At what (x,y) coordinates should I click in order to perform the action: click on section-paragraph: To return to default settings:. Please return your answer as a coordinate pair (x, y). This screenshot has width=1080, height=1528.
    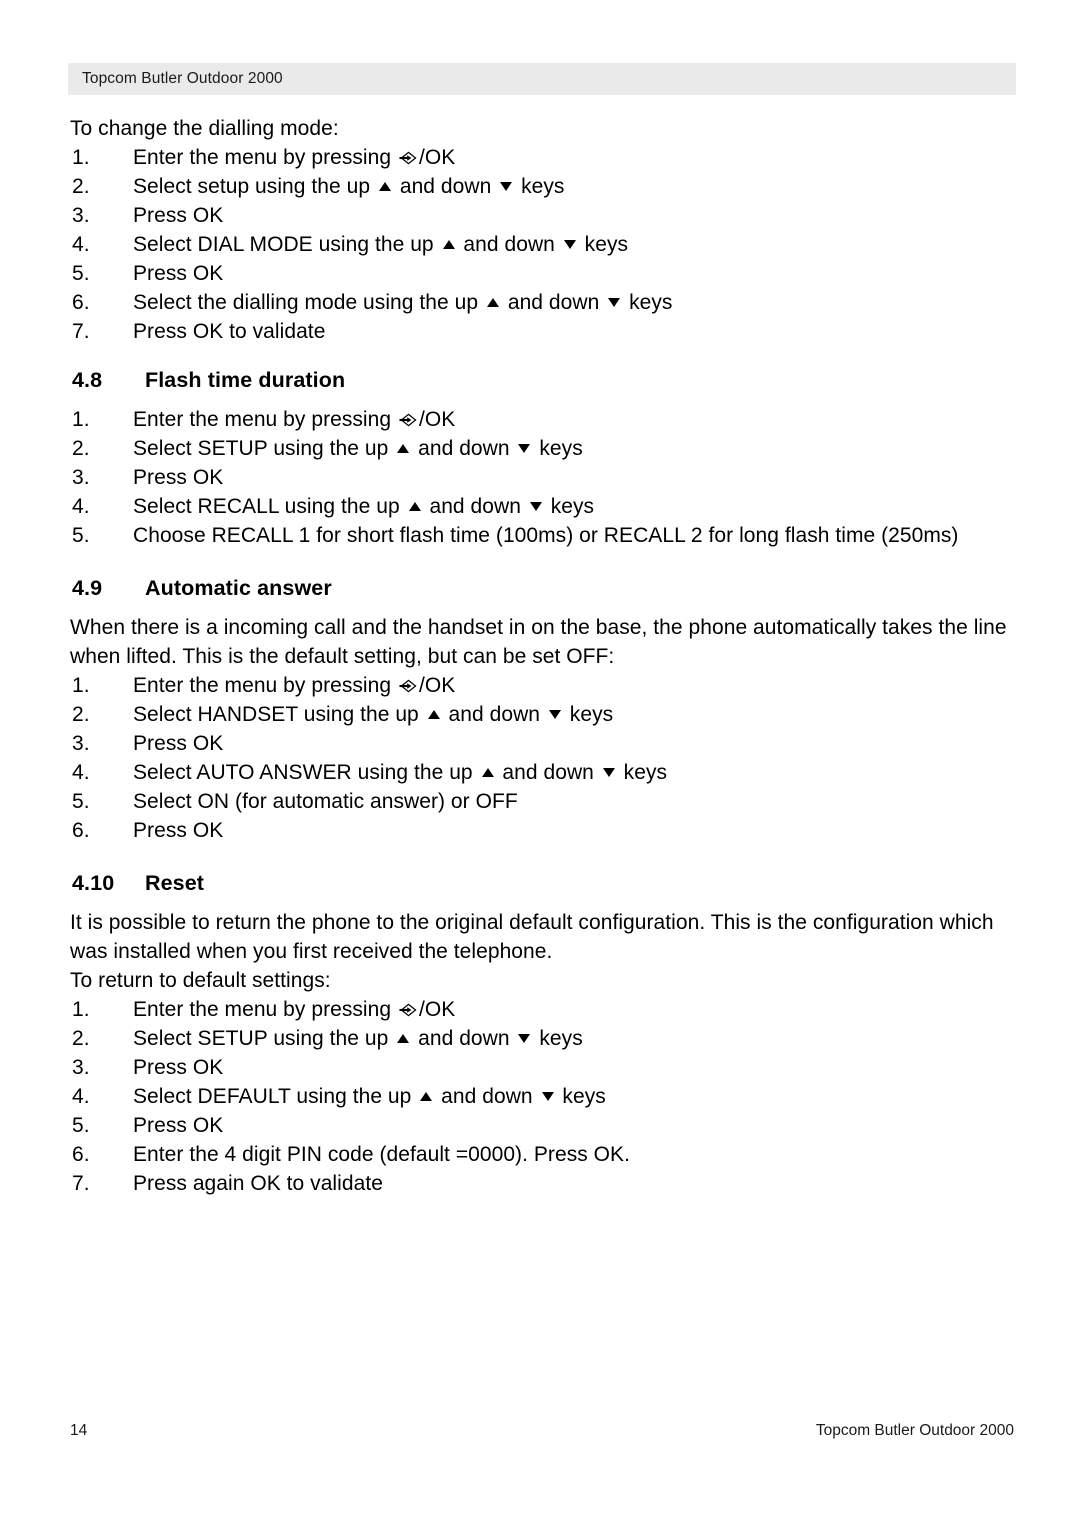
    Looking at the image, I should click on (200, 980).